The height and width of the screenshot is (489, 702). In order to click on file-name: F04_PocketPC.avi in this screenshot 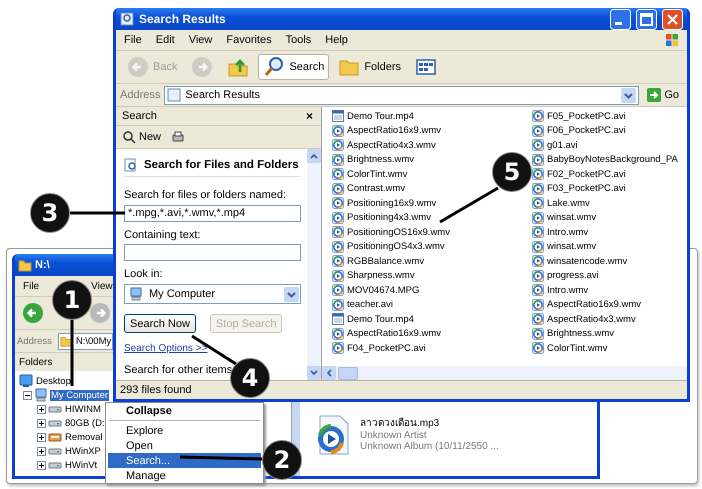, I will do `click(386, 348)`.